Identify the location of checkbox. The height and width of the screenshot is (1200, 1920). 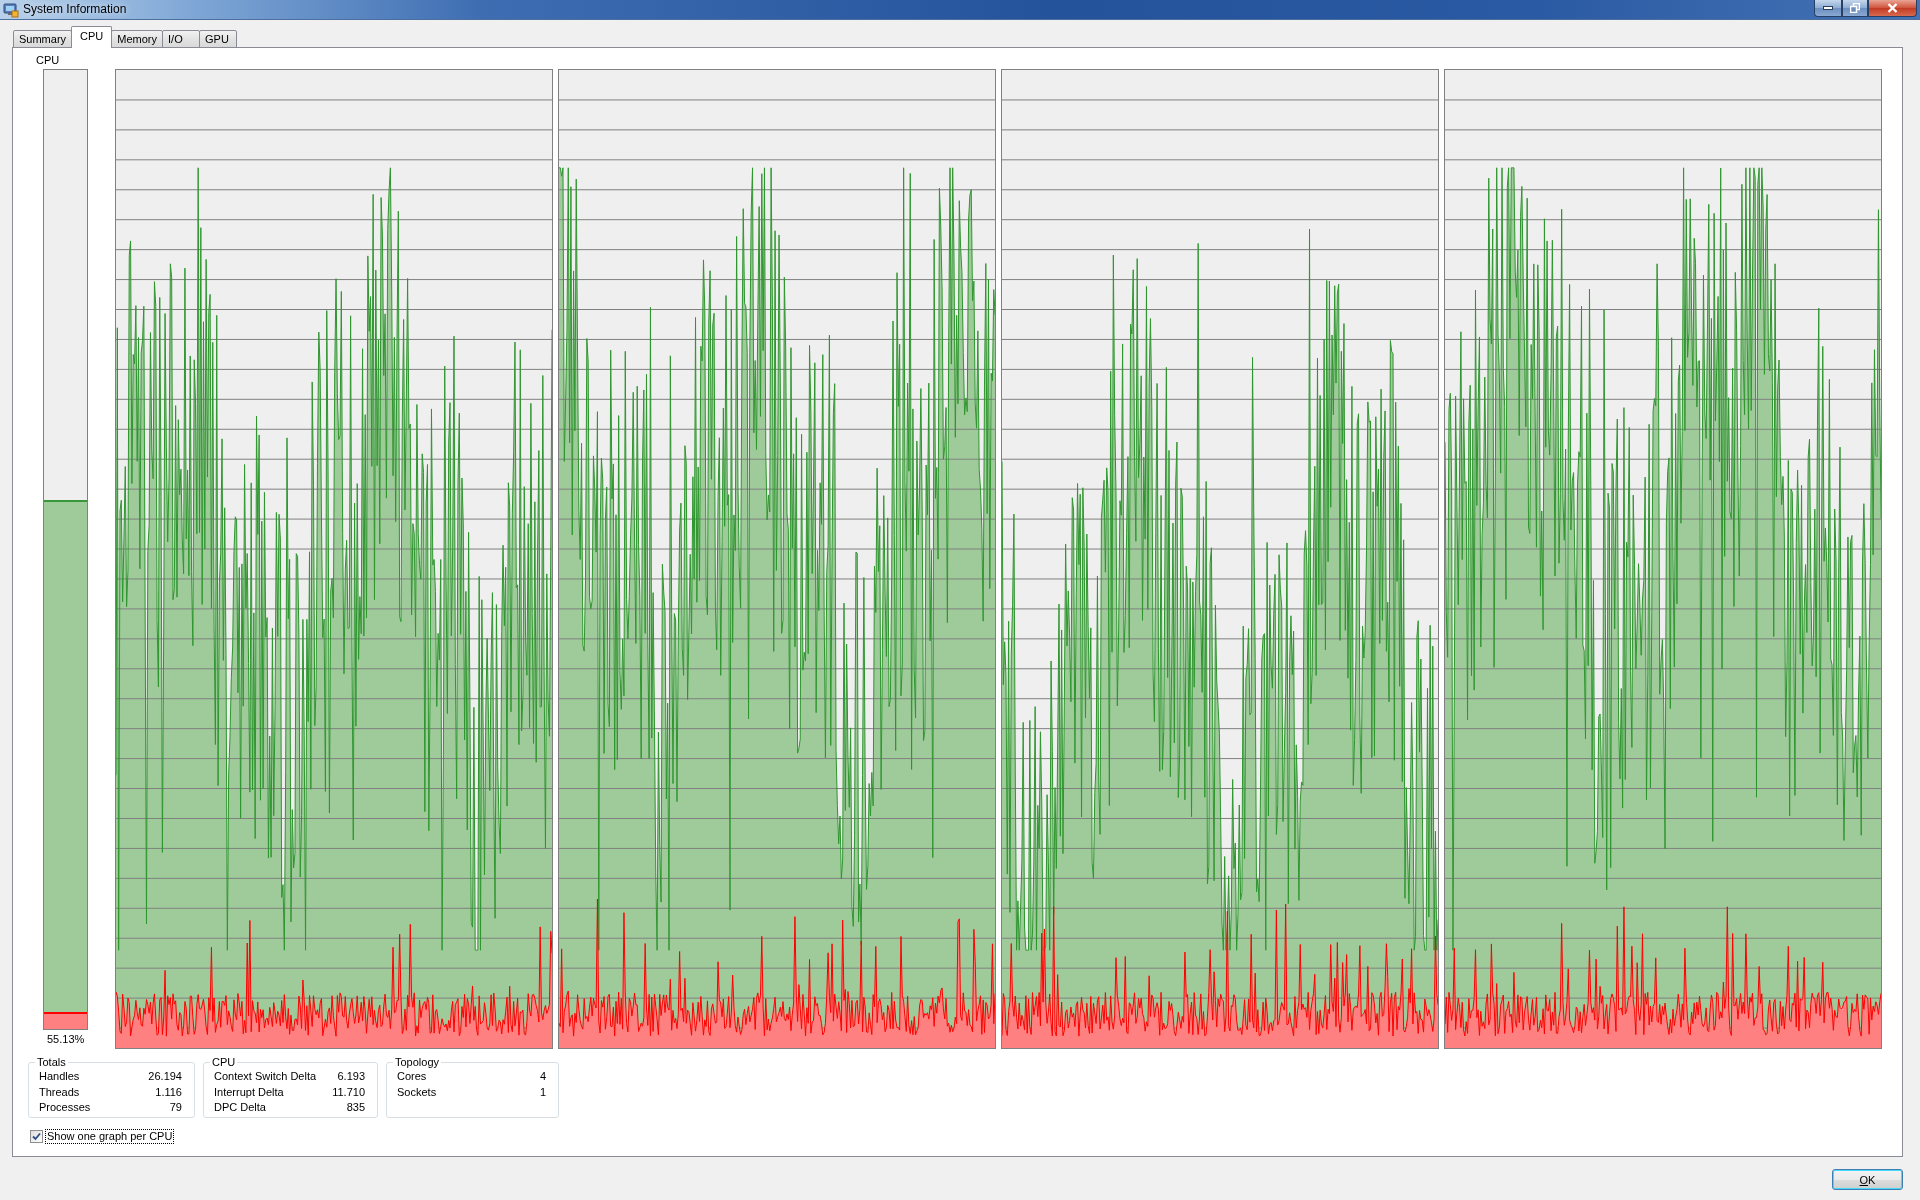
(36, 1136).